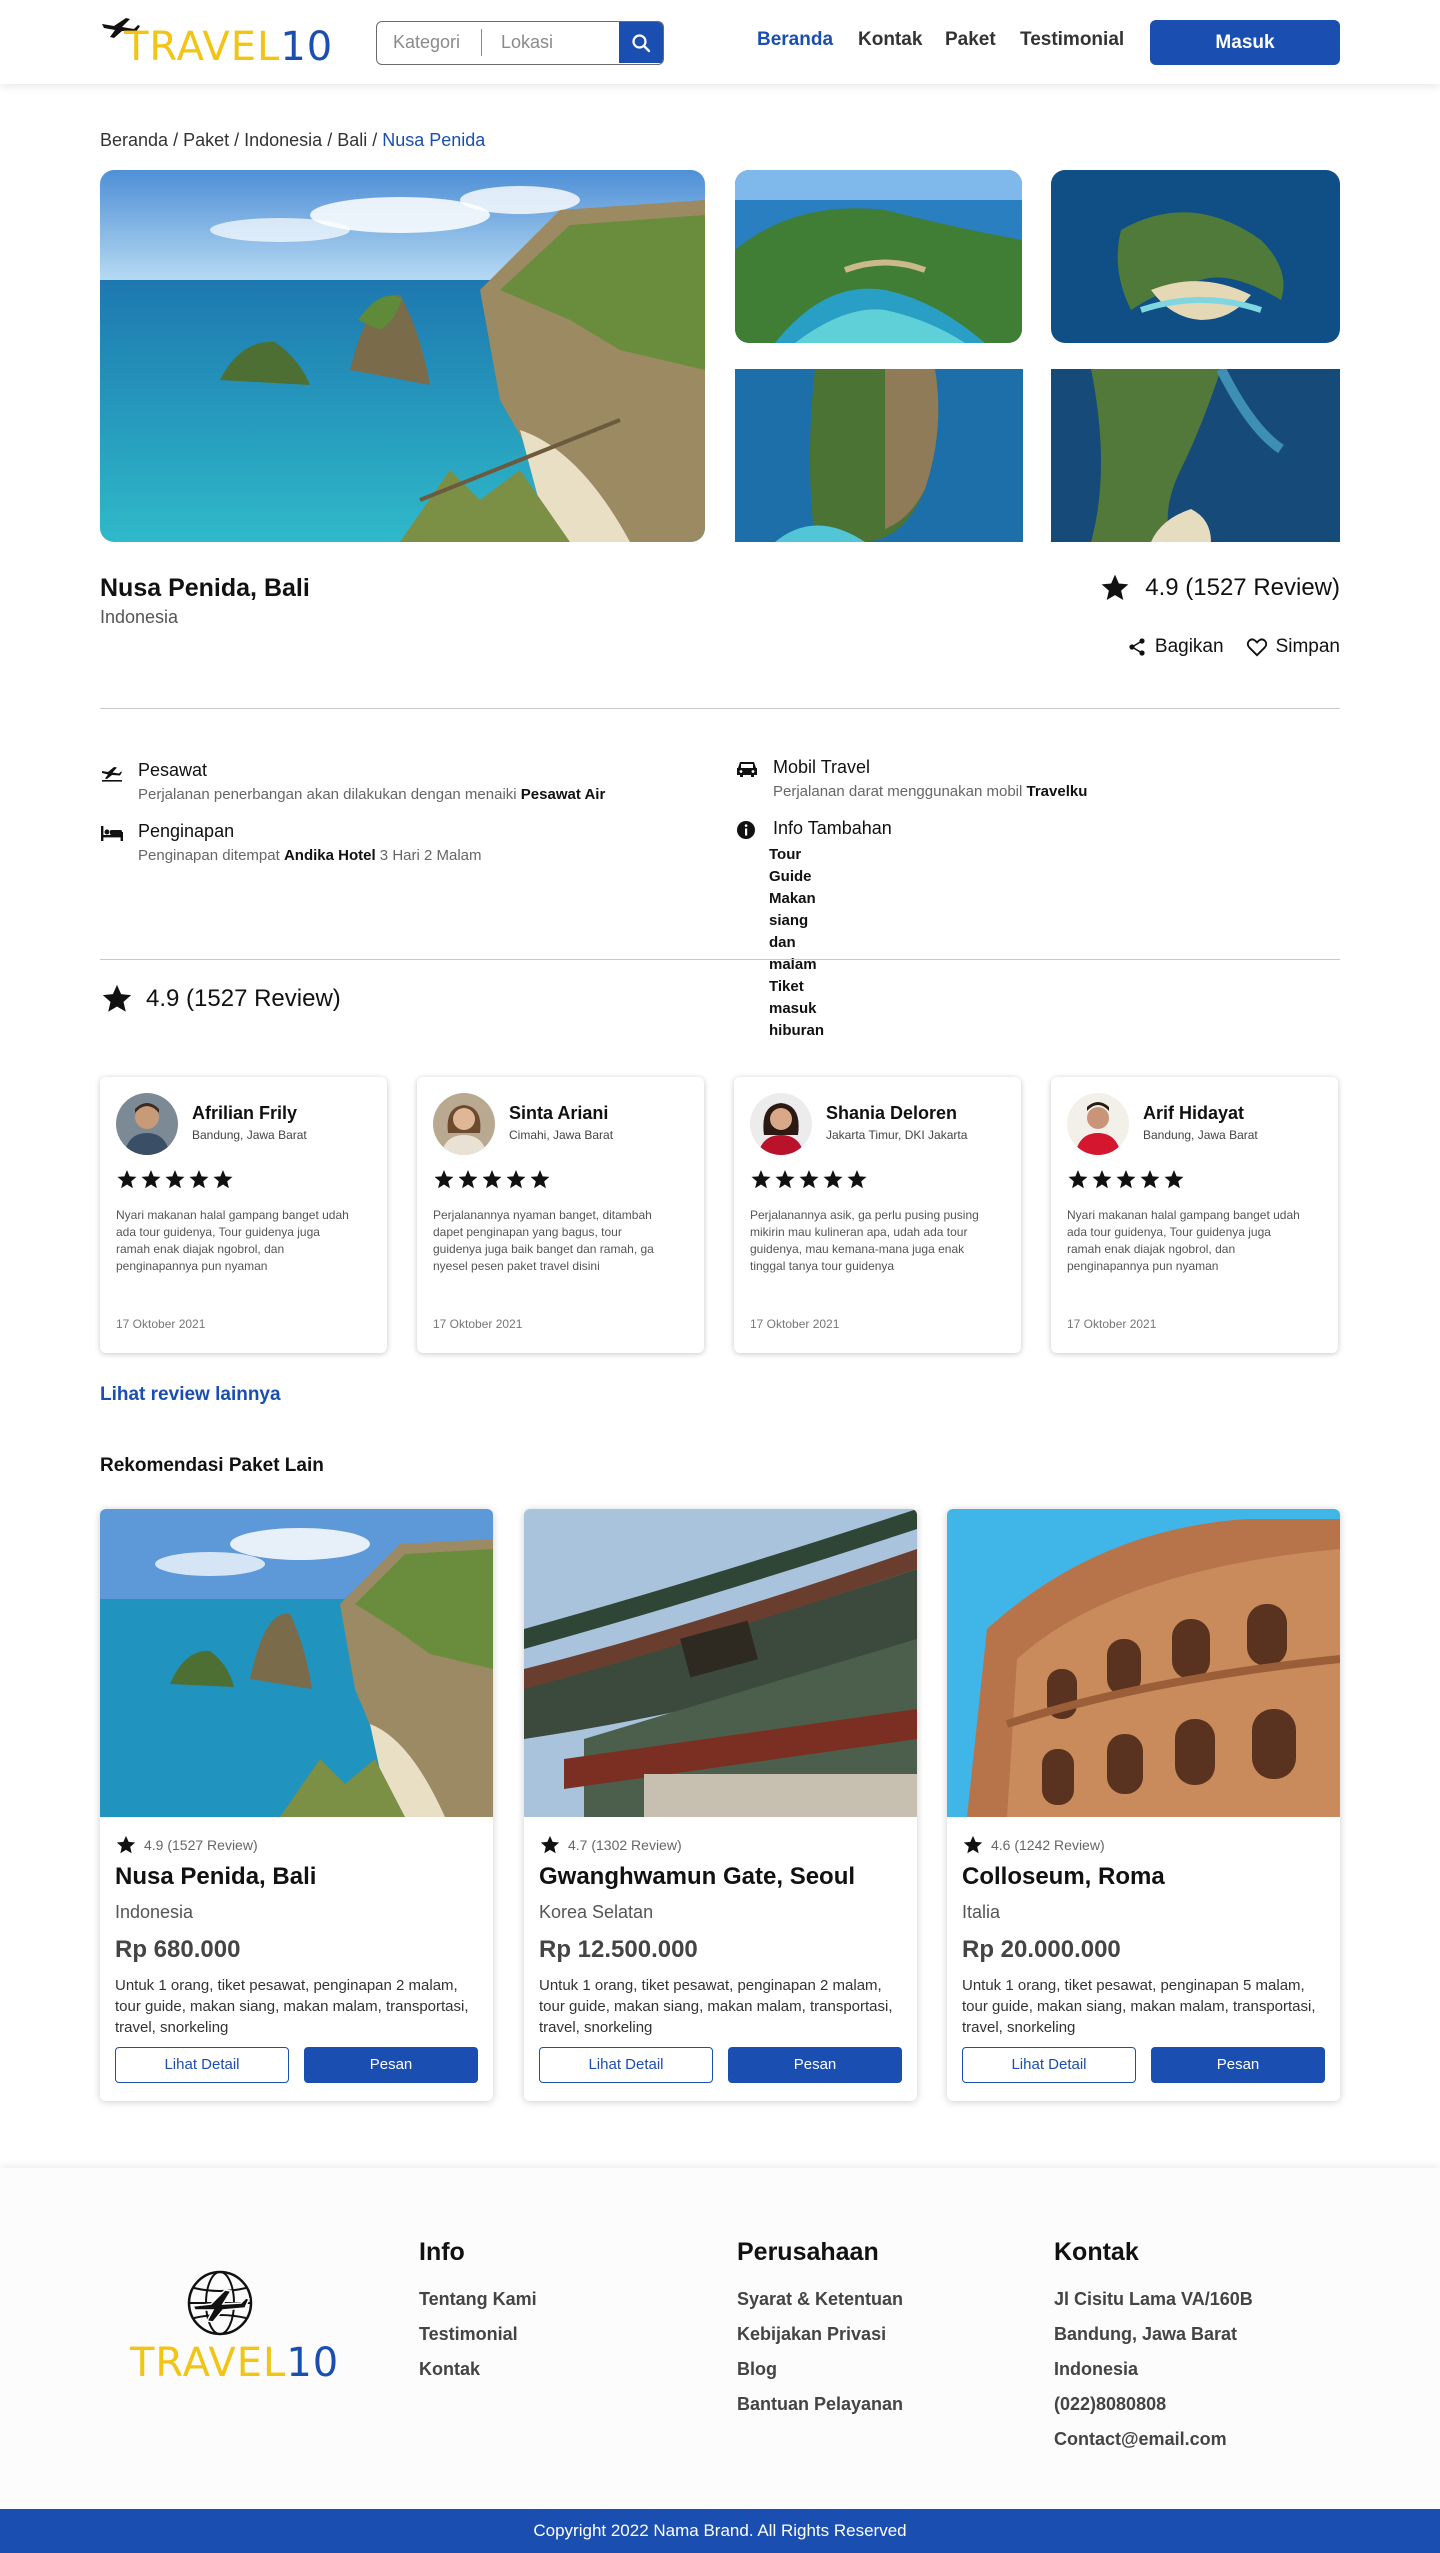 This screenshot has width=1440, height=2553. What do you see at coordinates (190, 1395) in the screenshot?
I see `more-reviews-link: Lihat review lainnya` at bounding box center [190, 1395].